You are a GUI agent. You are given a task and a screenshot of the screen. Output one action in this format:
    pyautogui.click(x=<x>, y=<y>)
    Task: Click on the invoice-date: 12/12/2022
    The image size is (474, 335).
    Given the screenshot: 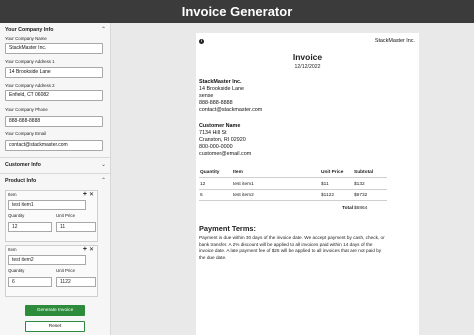 What is the action you would take?
    pyautogui.click(x=307, y=67)
    